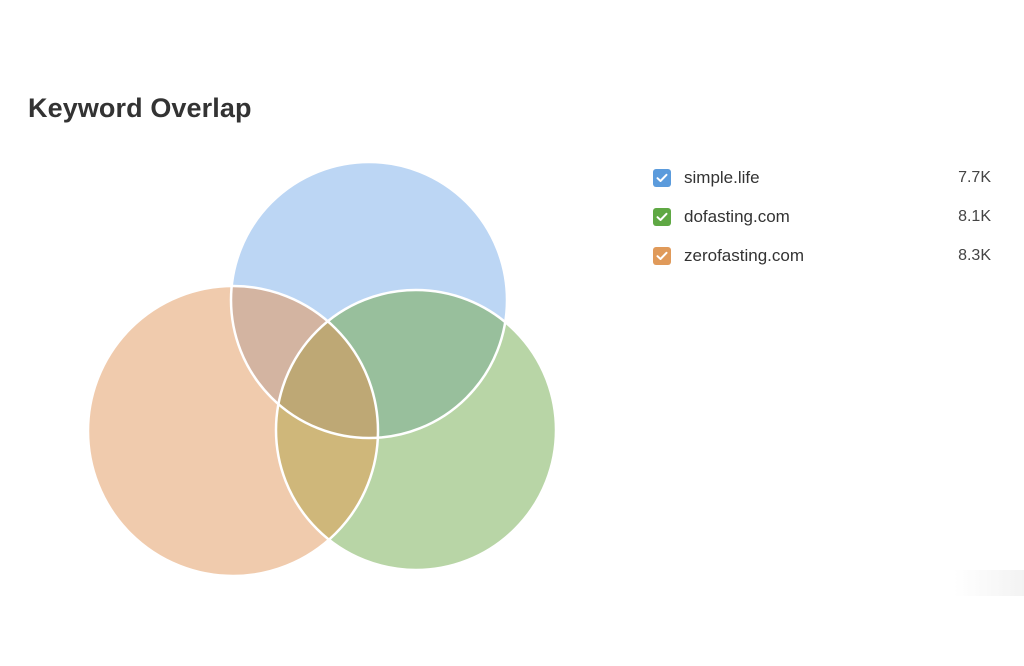 The width and height of the screenshot is (1024, 666). I want to click on legend-checkbox-zerofasting, so click(662, 255).